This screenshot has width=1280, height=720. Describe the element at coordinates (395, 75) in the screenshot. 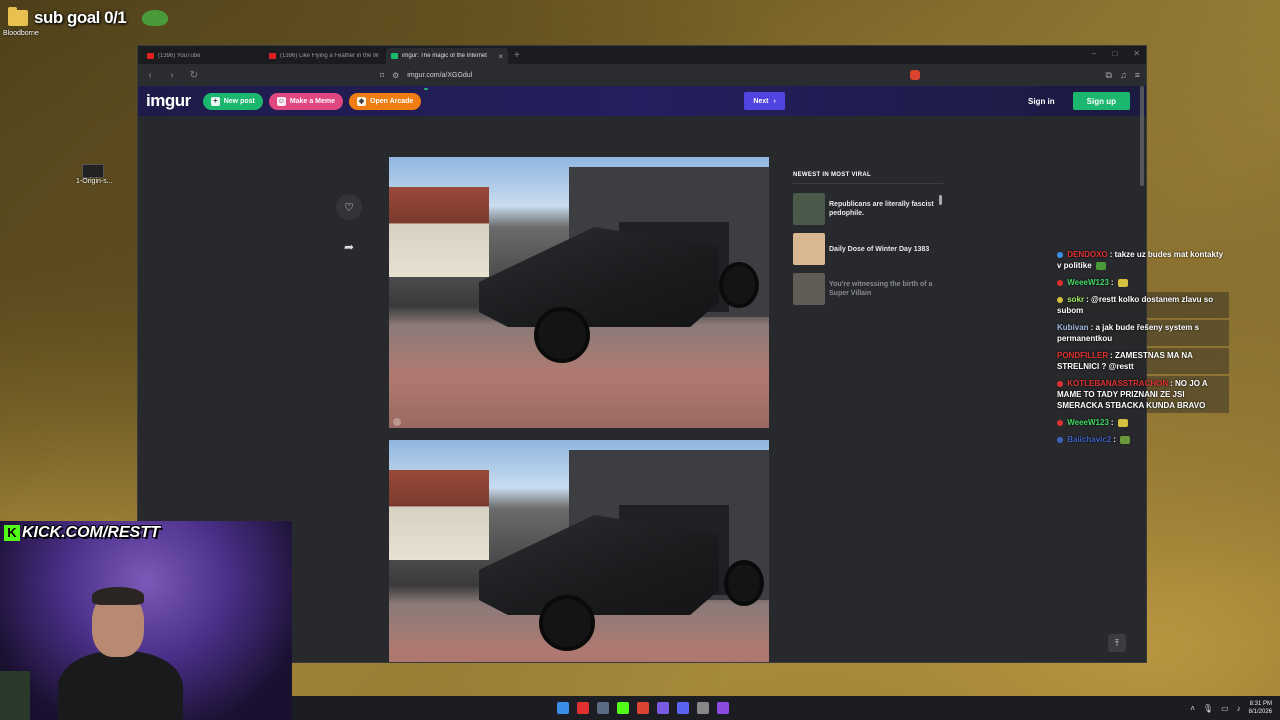

I see `site-settings-icon: ⚙` at that location.